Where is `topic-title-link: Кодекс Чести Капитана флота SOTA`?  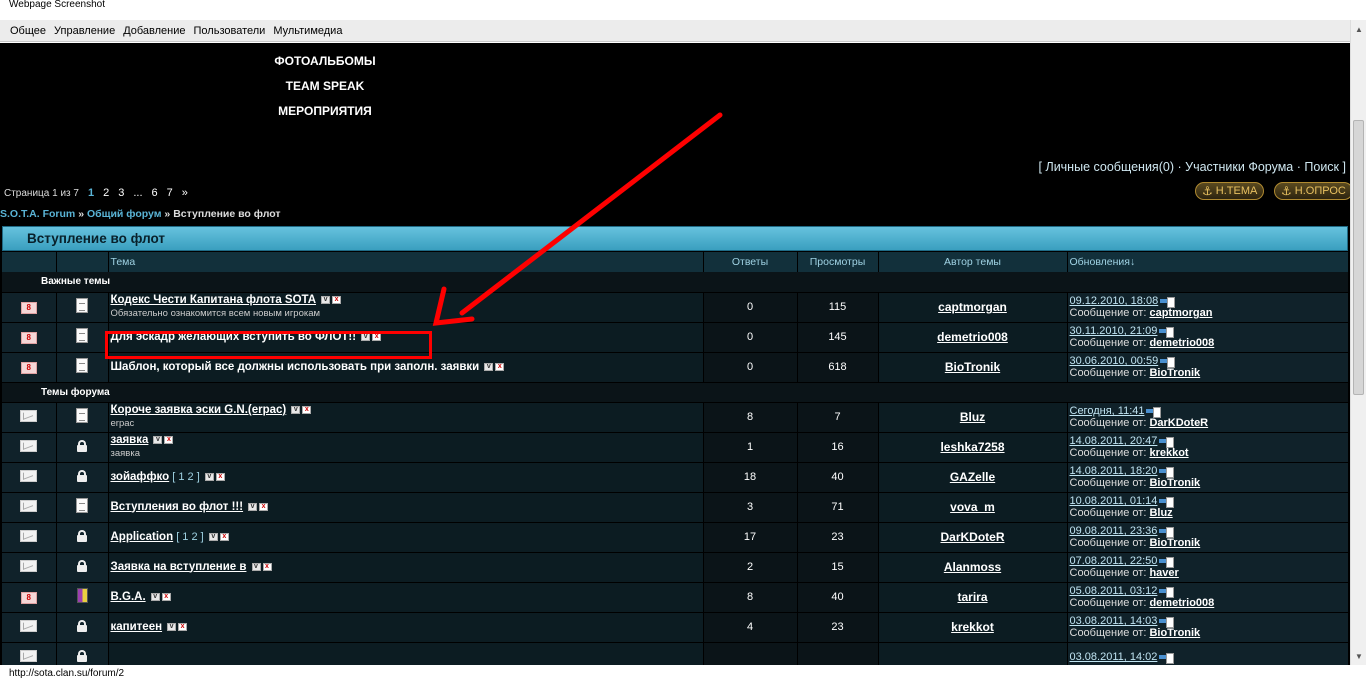
topic-title-link: Кодекс Чести Капитана флота SOTA is located at coordinates (214, 300).